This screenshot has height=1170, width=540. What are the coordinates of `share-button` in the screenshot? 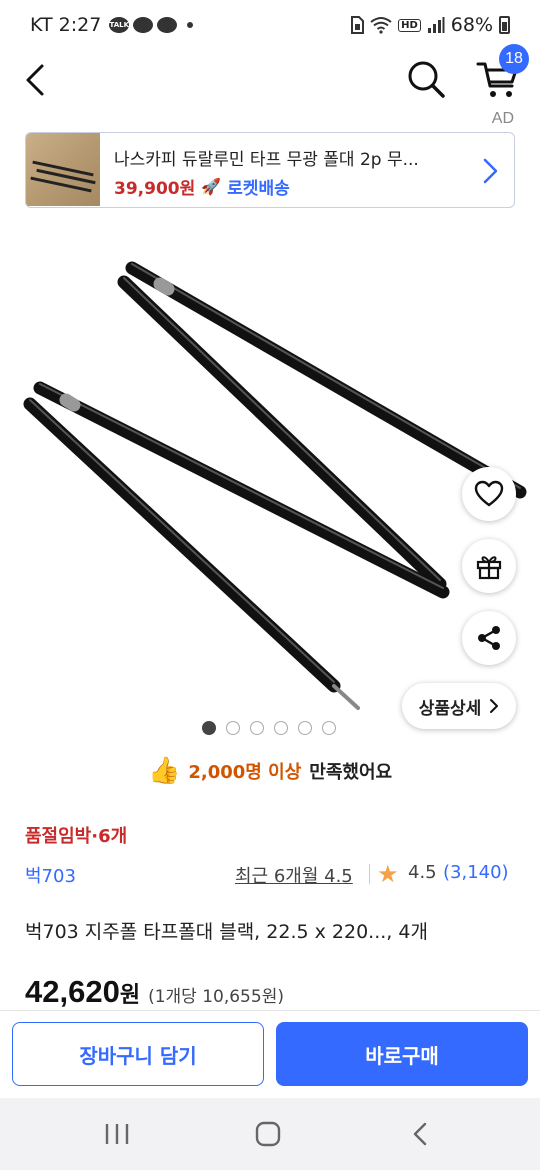 It's located at (489, 638).